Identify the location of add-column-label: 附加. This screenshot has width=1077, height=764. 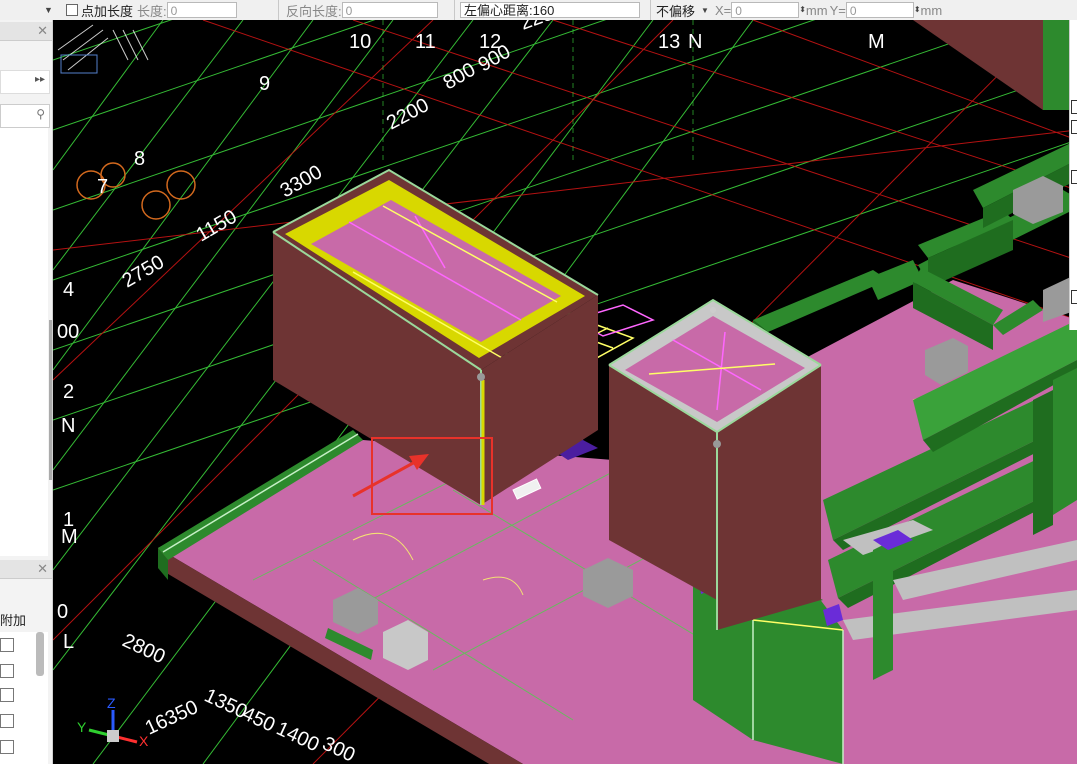
(13, 620).